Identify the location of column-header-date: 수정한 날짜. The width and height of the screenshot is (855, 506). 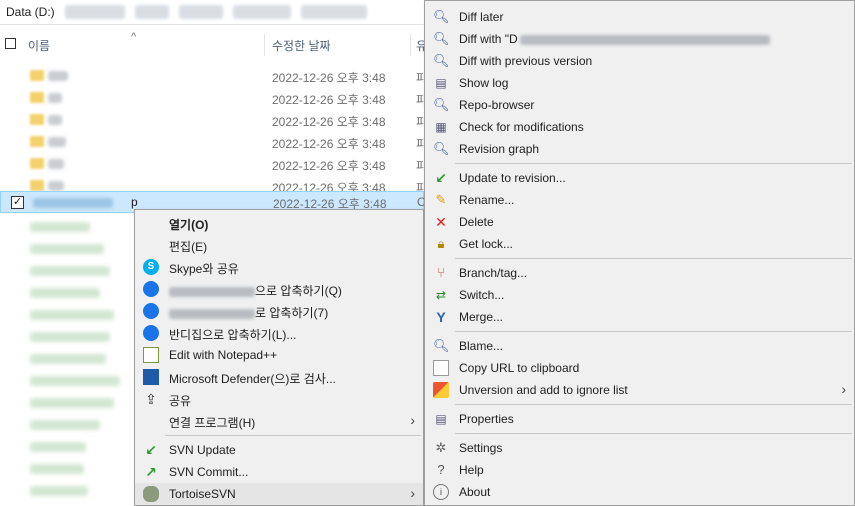
(301, 45).